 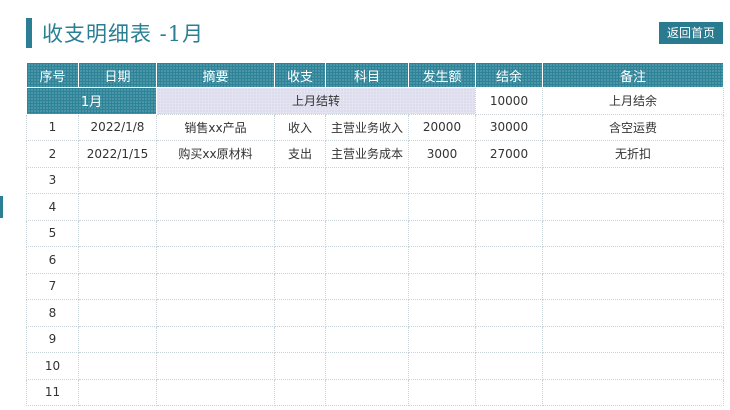 What do you see at coordinates (52, 392) in the screenshot?
I see `cell-no: 11` at bounding box center [52, 392].